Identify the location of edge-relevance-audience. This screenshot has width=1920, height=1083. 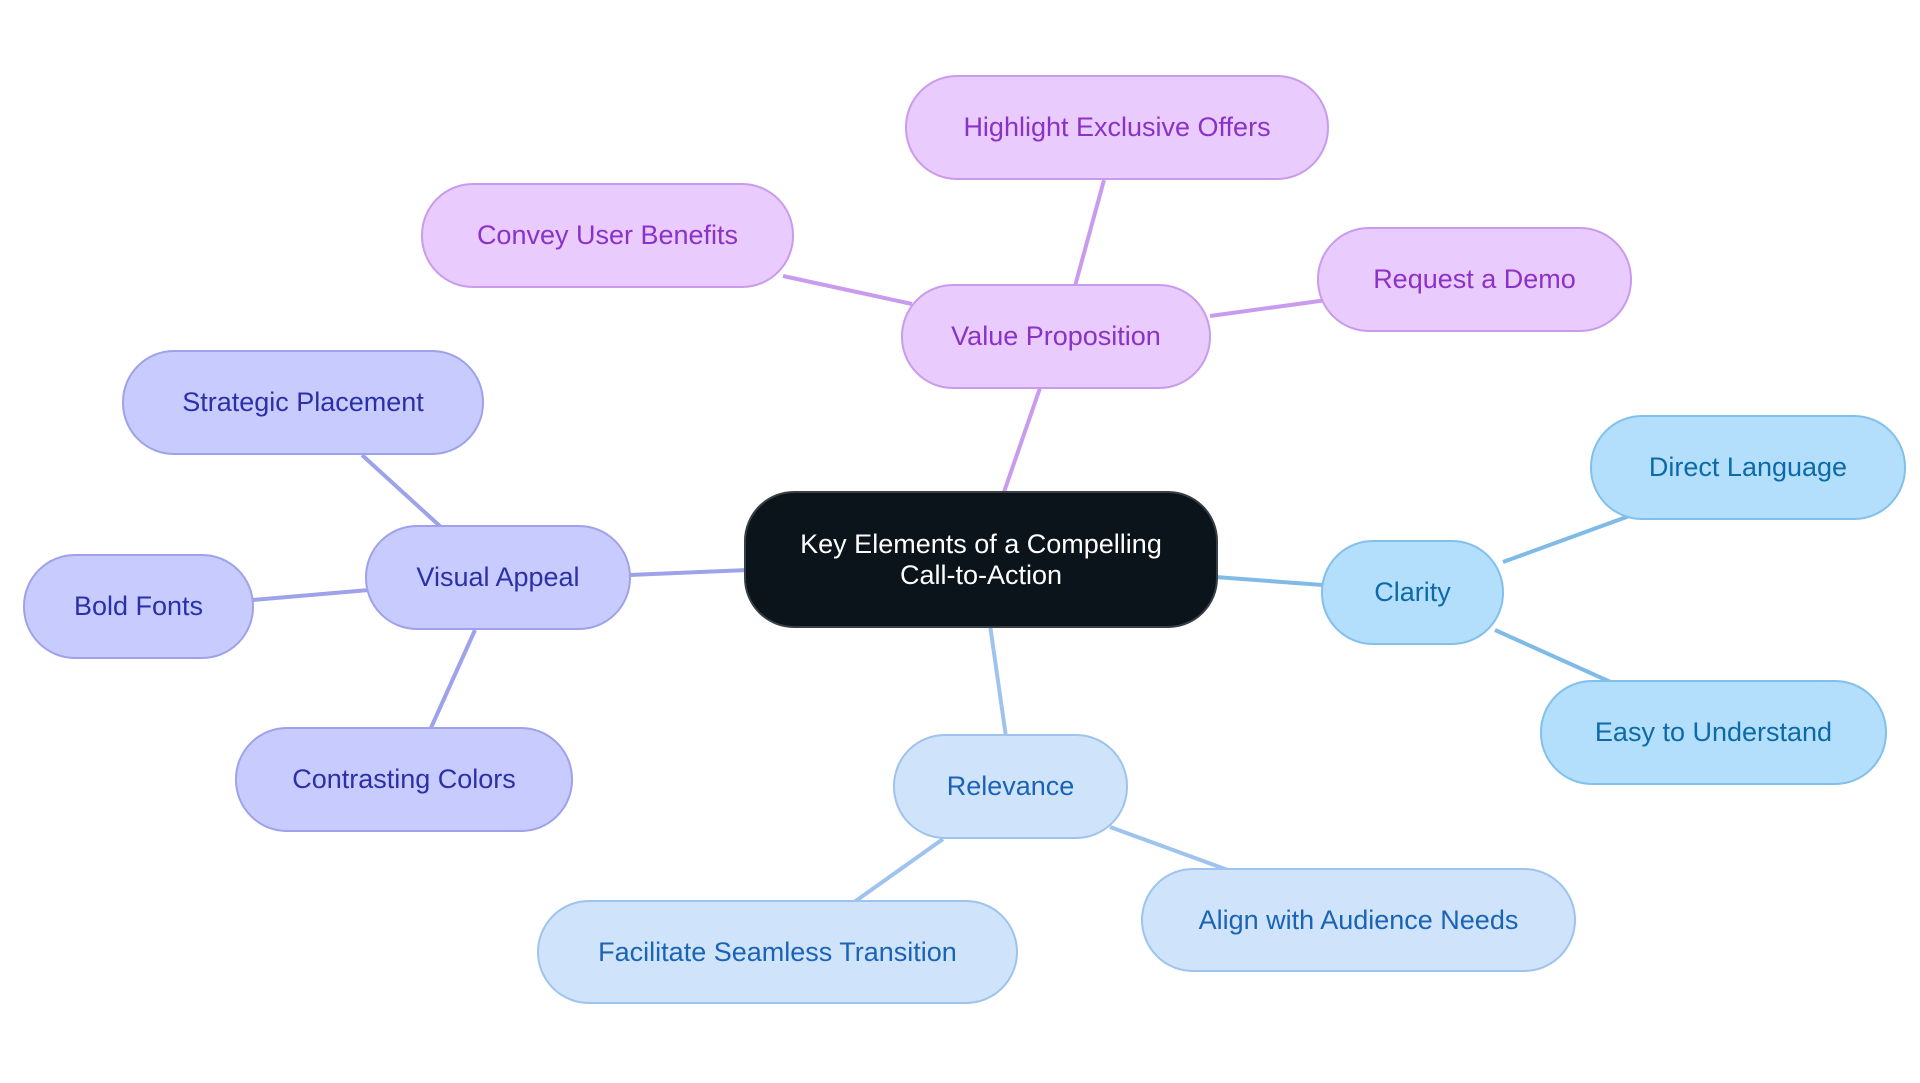
(1173, 850).